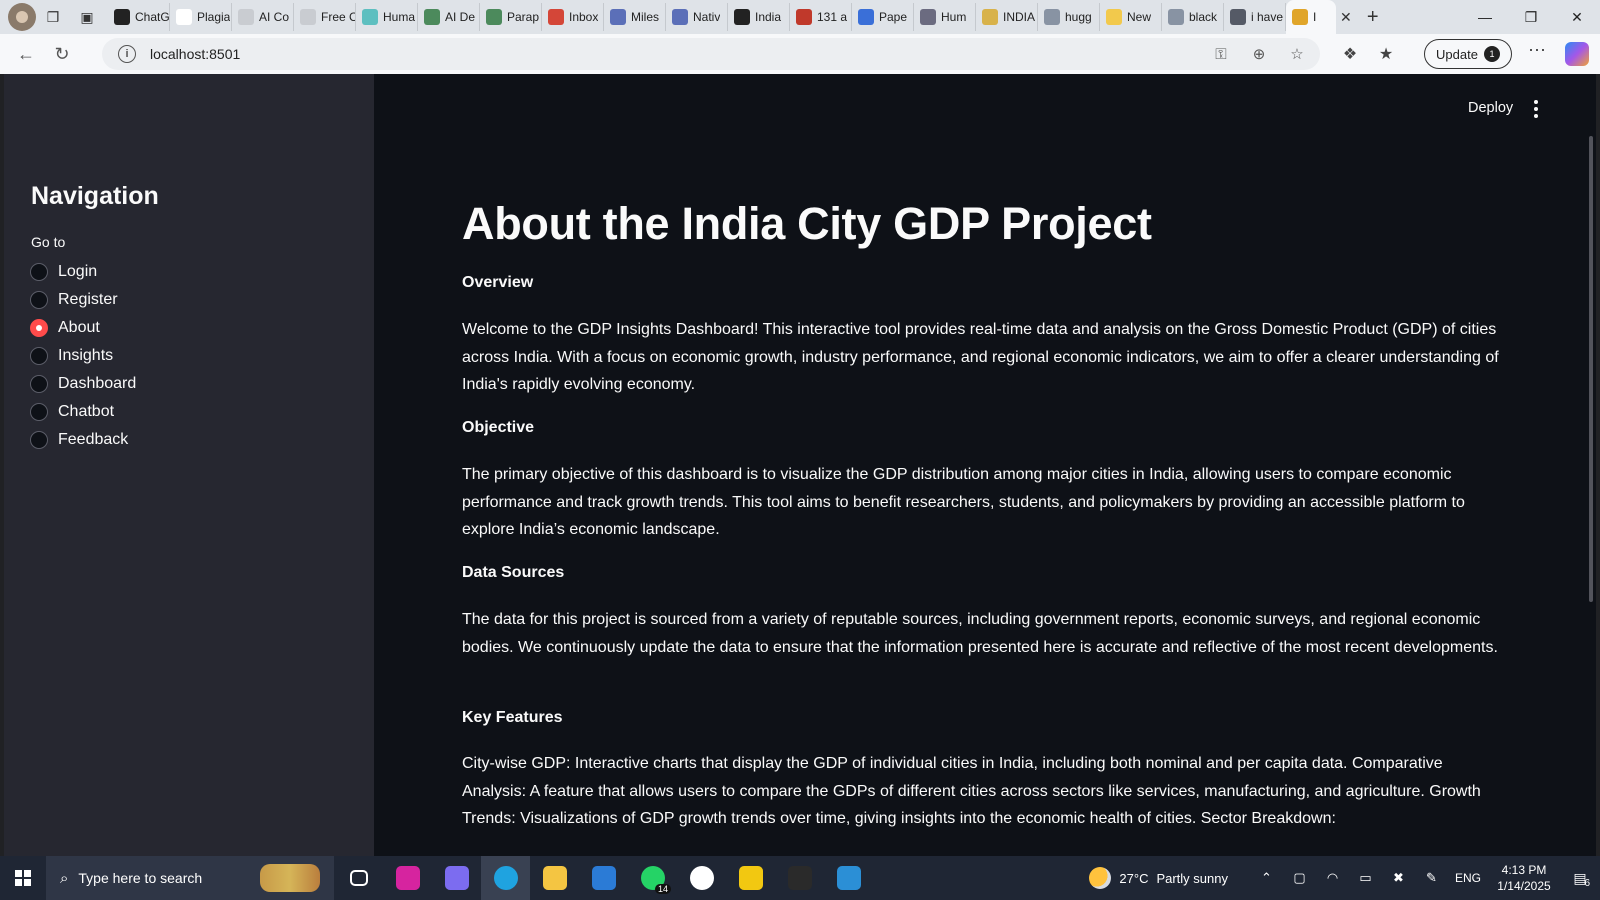  Describe the element at coordinates (1311, 17) in the screenshot. I see `browser-tab-active: I` at that location.